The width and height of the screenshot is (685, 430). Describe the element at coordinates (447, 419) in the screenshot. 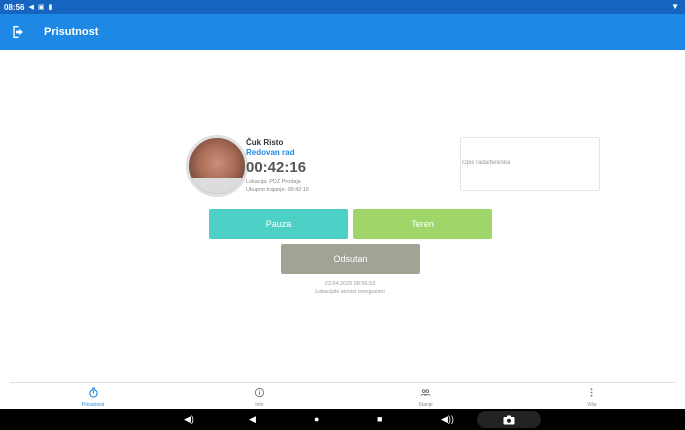

I see `volume-up-icon: ◀))` at that location.